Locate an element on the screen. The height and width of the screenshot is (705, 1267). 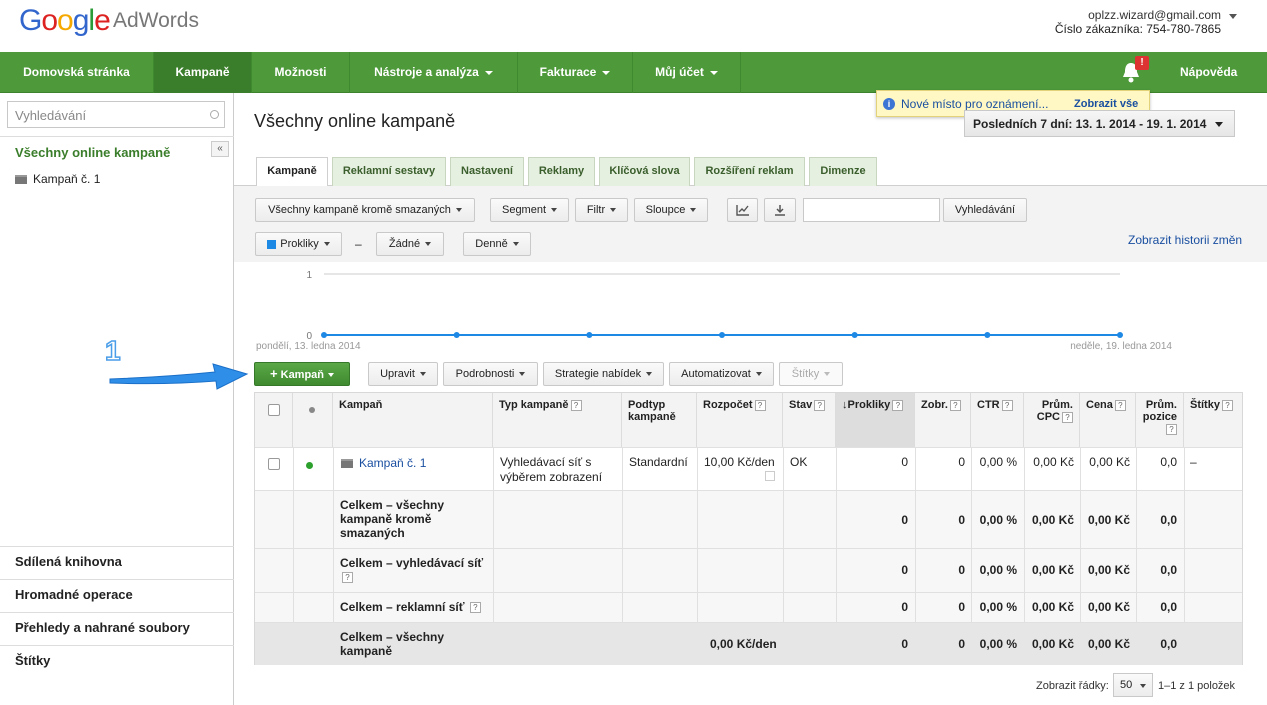
tab-settings: Nastavení is located at coordinates (487, 171).